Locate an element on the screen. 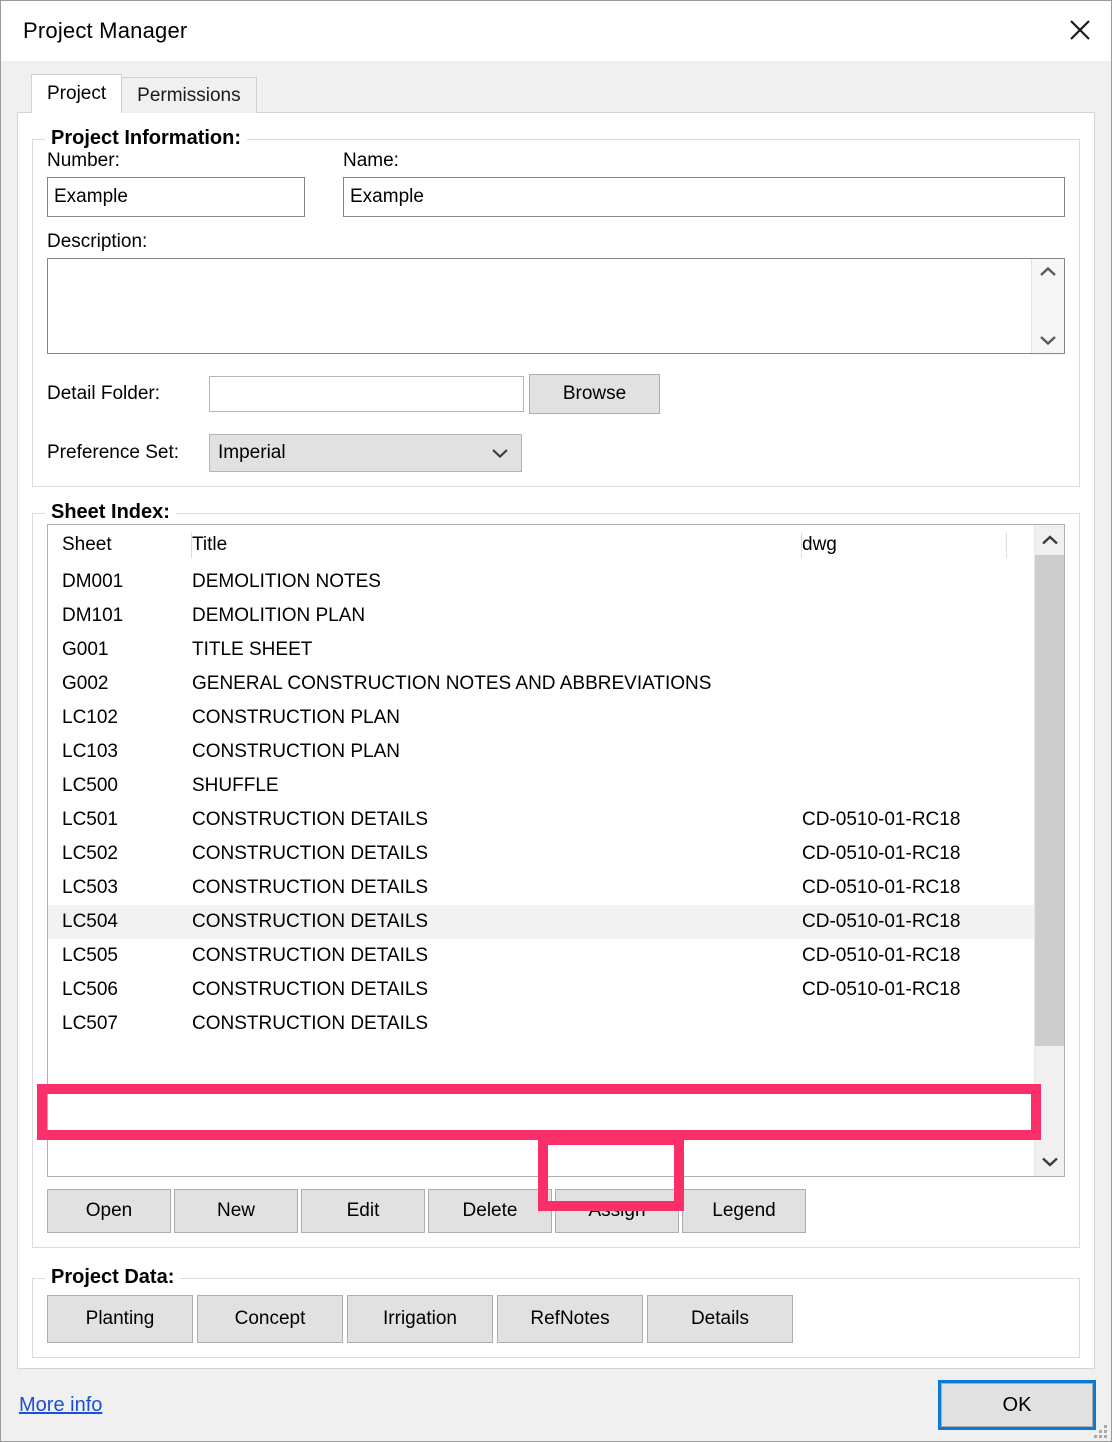  cell-title: DEMOLITION PLAN is located at coordinates (279, 615).